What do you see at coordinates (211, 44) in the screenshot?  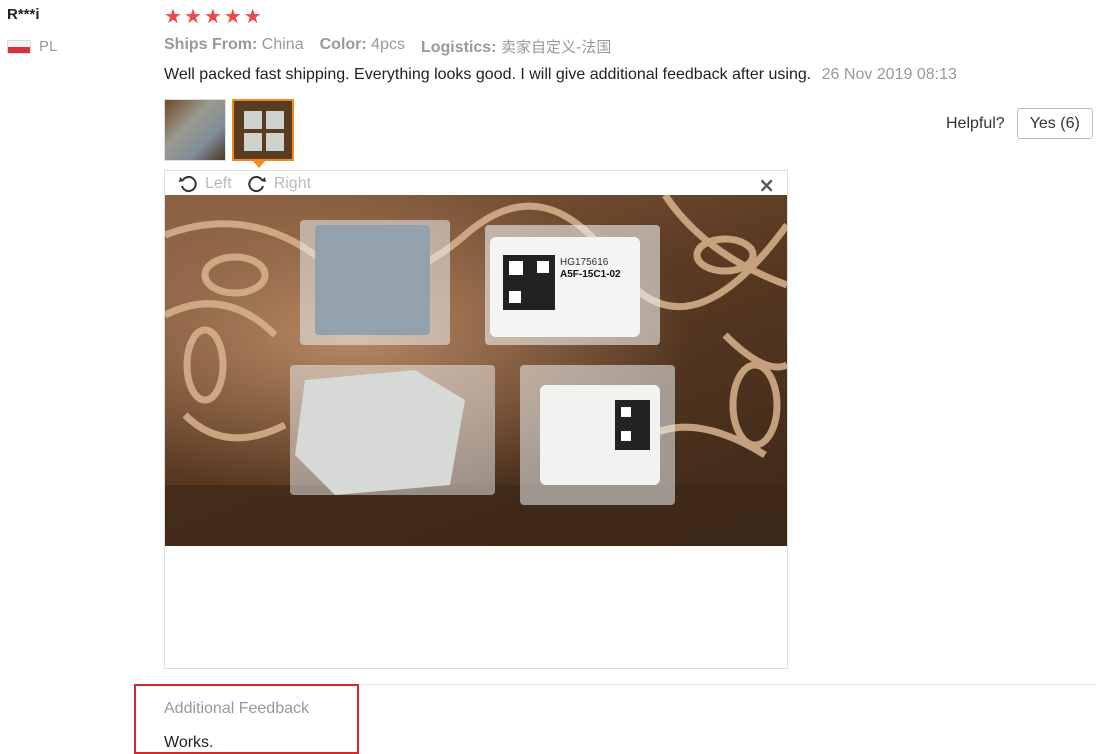 I see `ships-from-label: Ships From:` at bounding box center [211, 44].